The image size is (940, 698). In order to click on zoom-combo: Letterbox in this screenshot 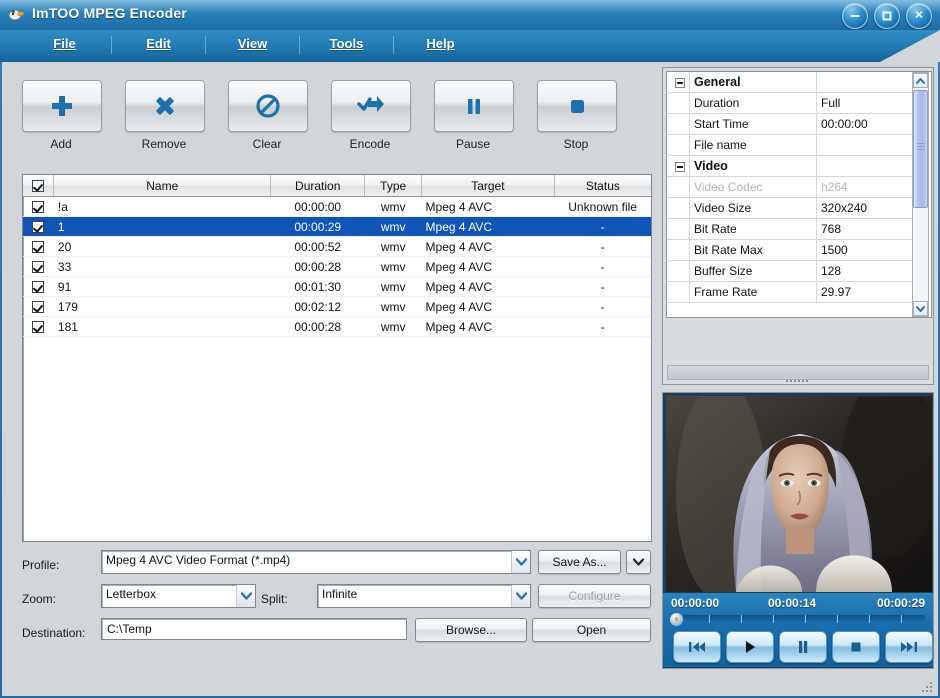, I will do `click(178, 596)`.